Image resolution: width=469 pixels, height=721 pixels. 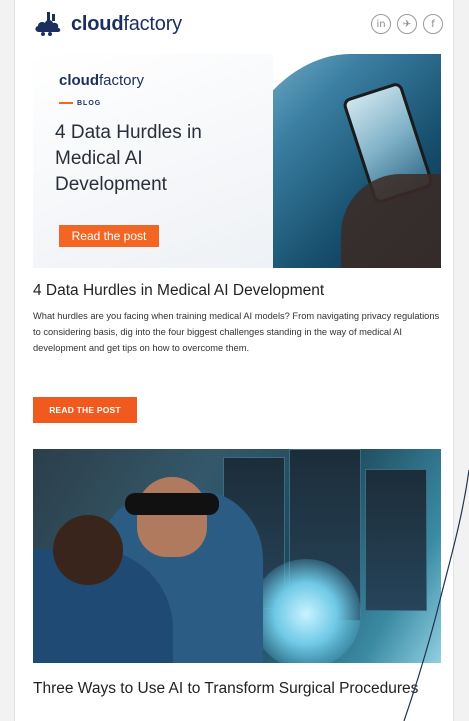 What do you see at coordinates (306, 611) in the screenshot?
I see `hologram-illustration` at bounding box center [306, 611].